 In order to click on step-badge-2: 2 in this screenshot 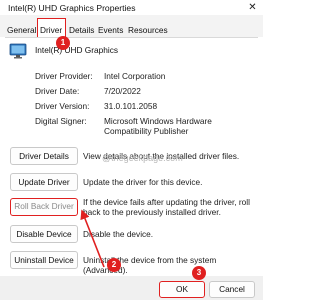, I will do `click(114, 265)`.